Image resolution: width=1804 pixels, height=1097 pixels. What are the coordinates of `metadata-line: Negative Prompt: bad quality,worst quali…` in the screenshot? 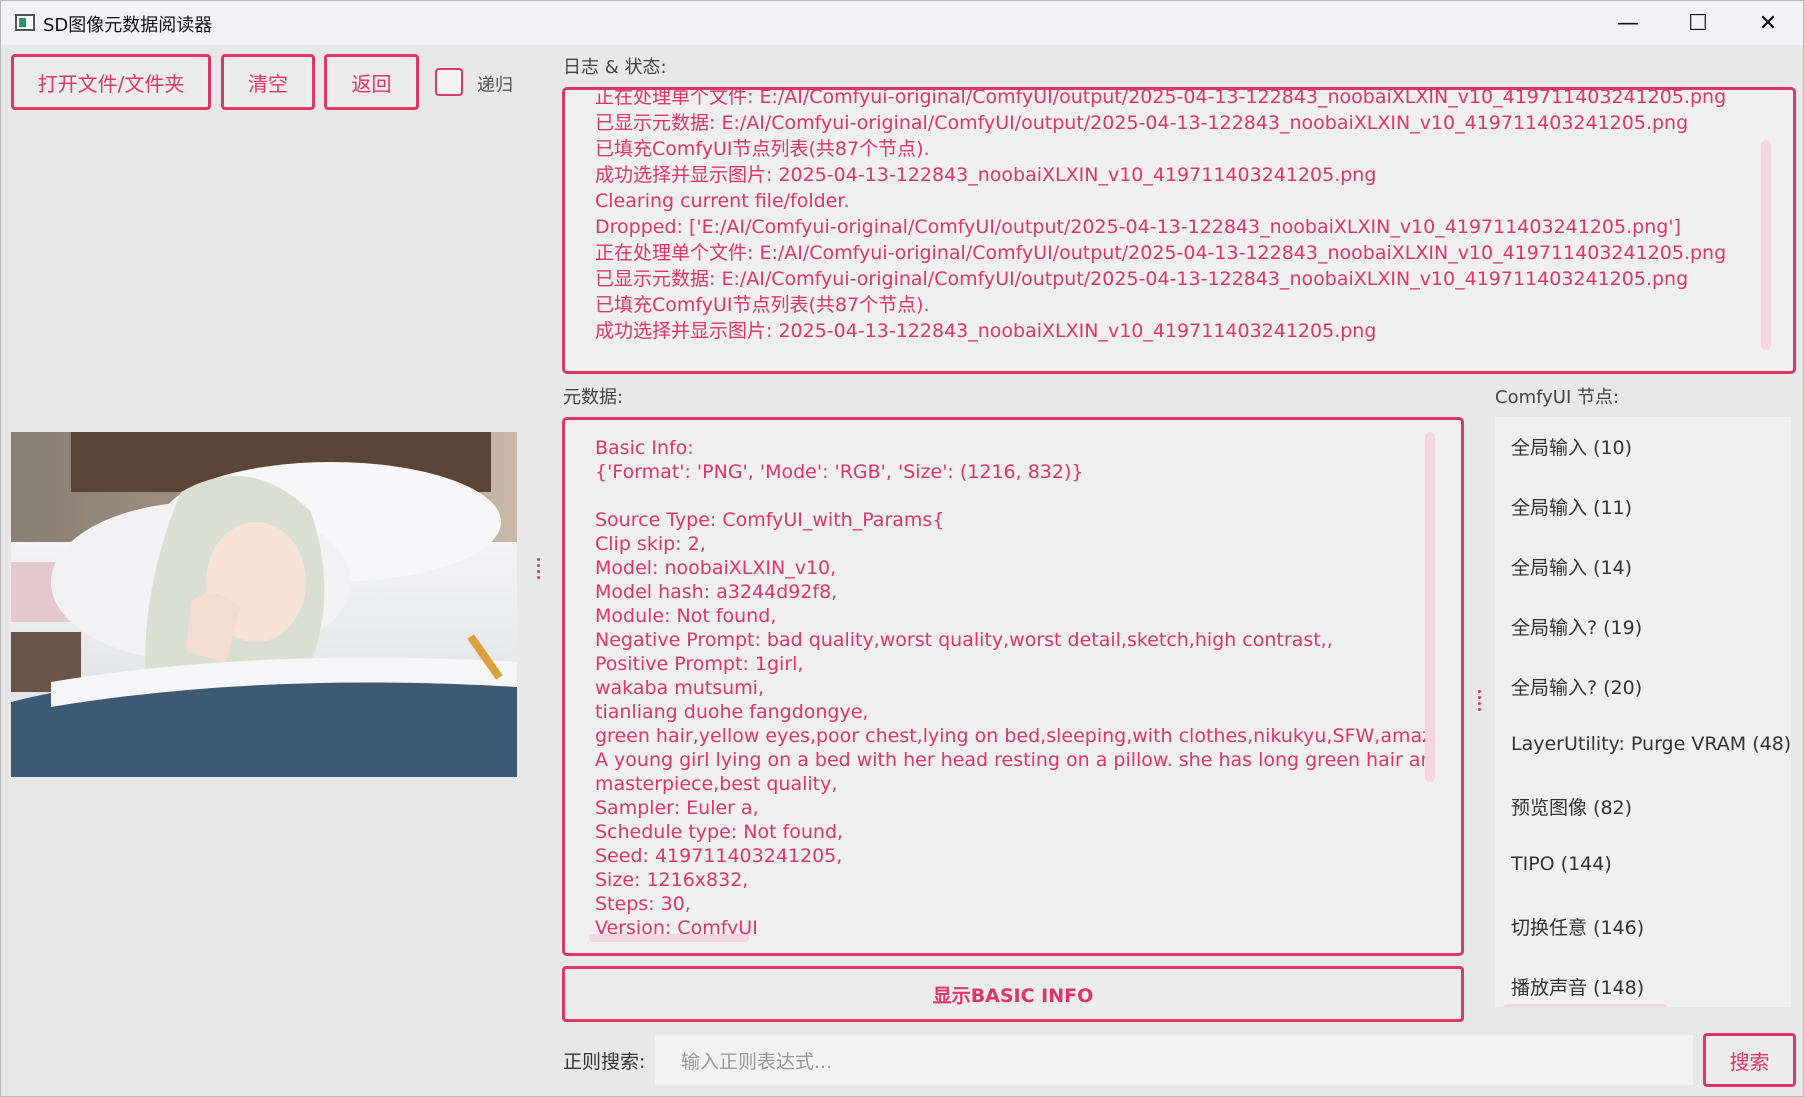 It's located at (964, 640).